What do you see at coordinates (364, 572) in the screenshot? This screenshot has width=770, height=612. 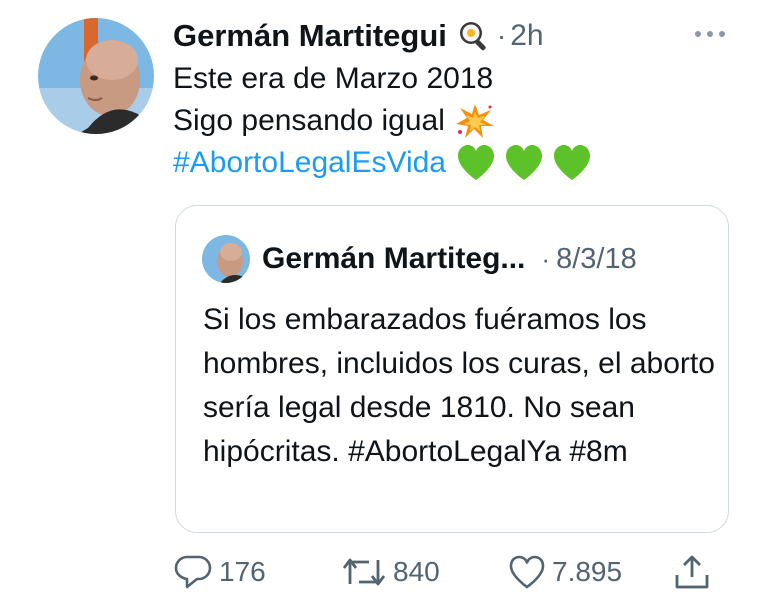 I see `retweet-icon` at bounding box center [364, 572].